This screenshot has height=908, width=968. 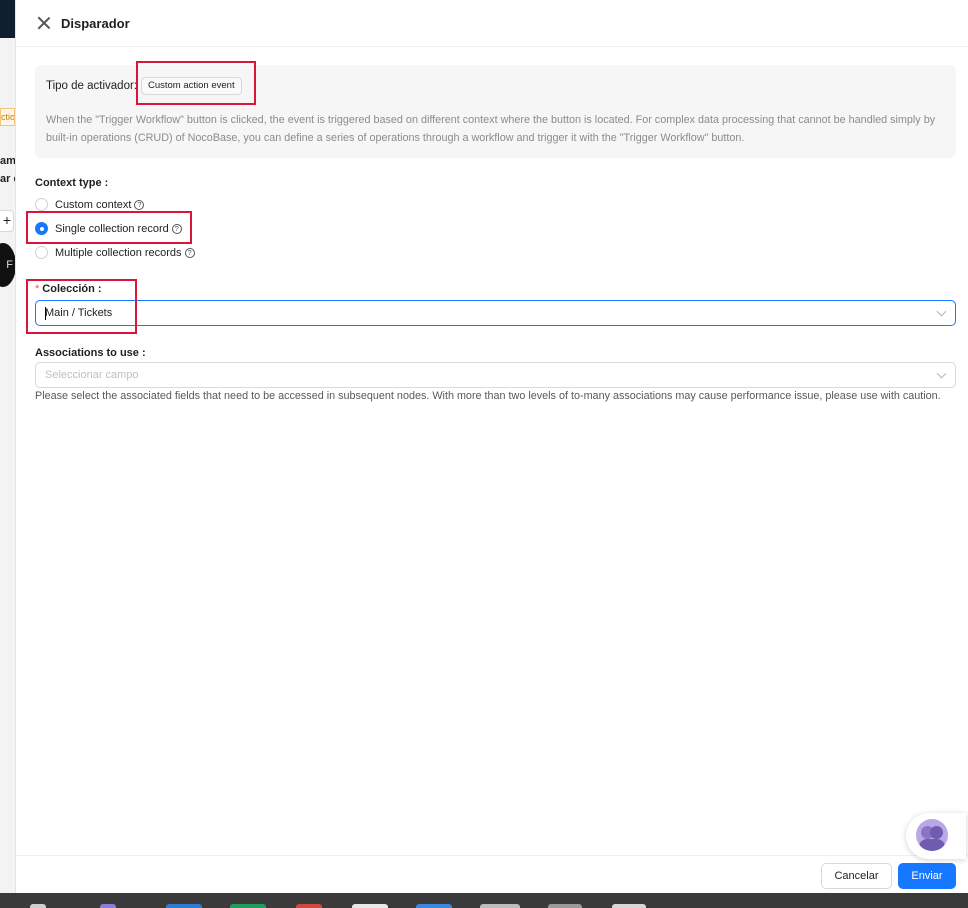 What do you see at coordinates (7, 221) in the screenshot?
I see `background-add-button: +` at bounding box center [7, 221].